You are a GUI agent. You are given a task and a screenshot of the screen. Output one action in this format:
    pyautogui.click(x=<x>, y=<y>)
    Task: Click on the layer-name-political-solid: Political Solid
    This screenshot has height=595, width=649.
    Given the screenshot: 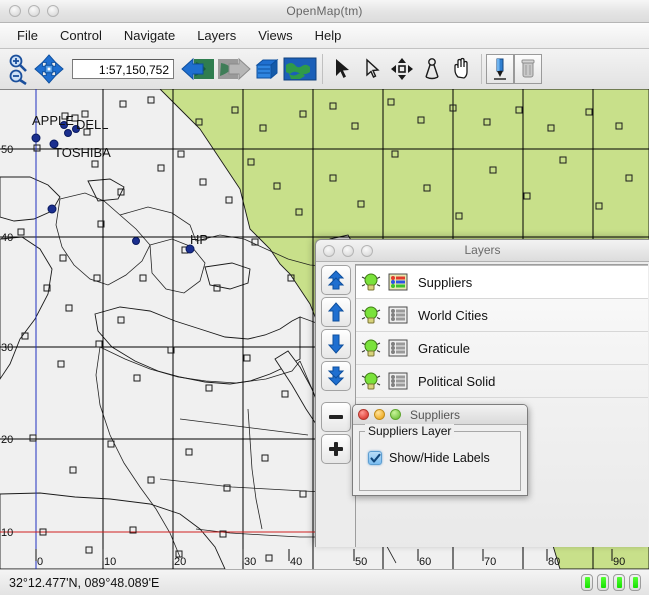 What is the action you would take?
    pyautogui.click(x=457, y=381)
    